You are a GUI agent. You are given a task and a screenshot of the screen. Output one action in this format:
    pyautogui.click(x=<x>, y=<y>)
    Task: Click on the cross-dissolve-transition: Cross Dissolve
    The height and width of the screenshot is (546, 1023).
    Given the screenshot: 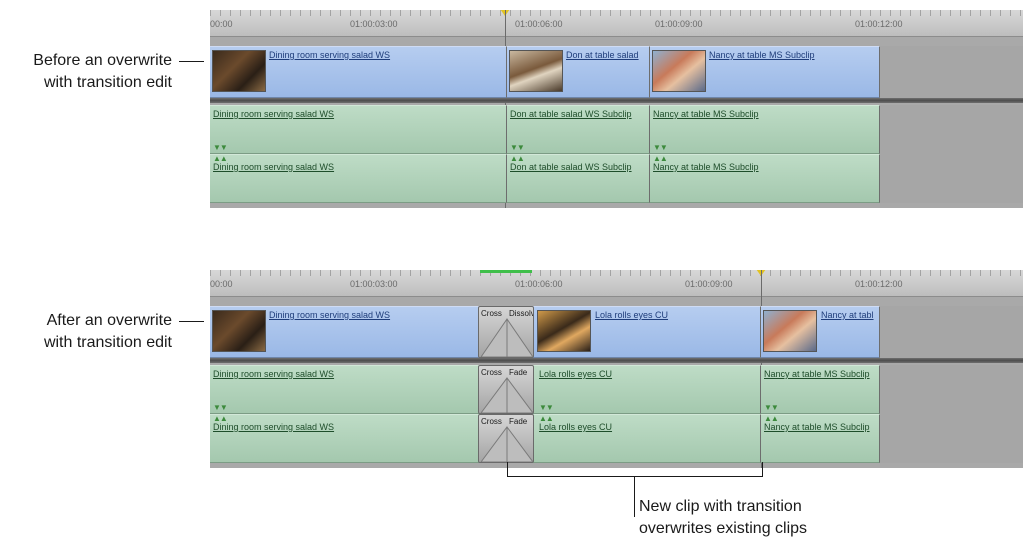 What is the action you would take?
    pyautogui.click(x=506, y=332)
    